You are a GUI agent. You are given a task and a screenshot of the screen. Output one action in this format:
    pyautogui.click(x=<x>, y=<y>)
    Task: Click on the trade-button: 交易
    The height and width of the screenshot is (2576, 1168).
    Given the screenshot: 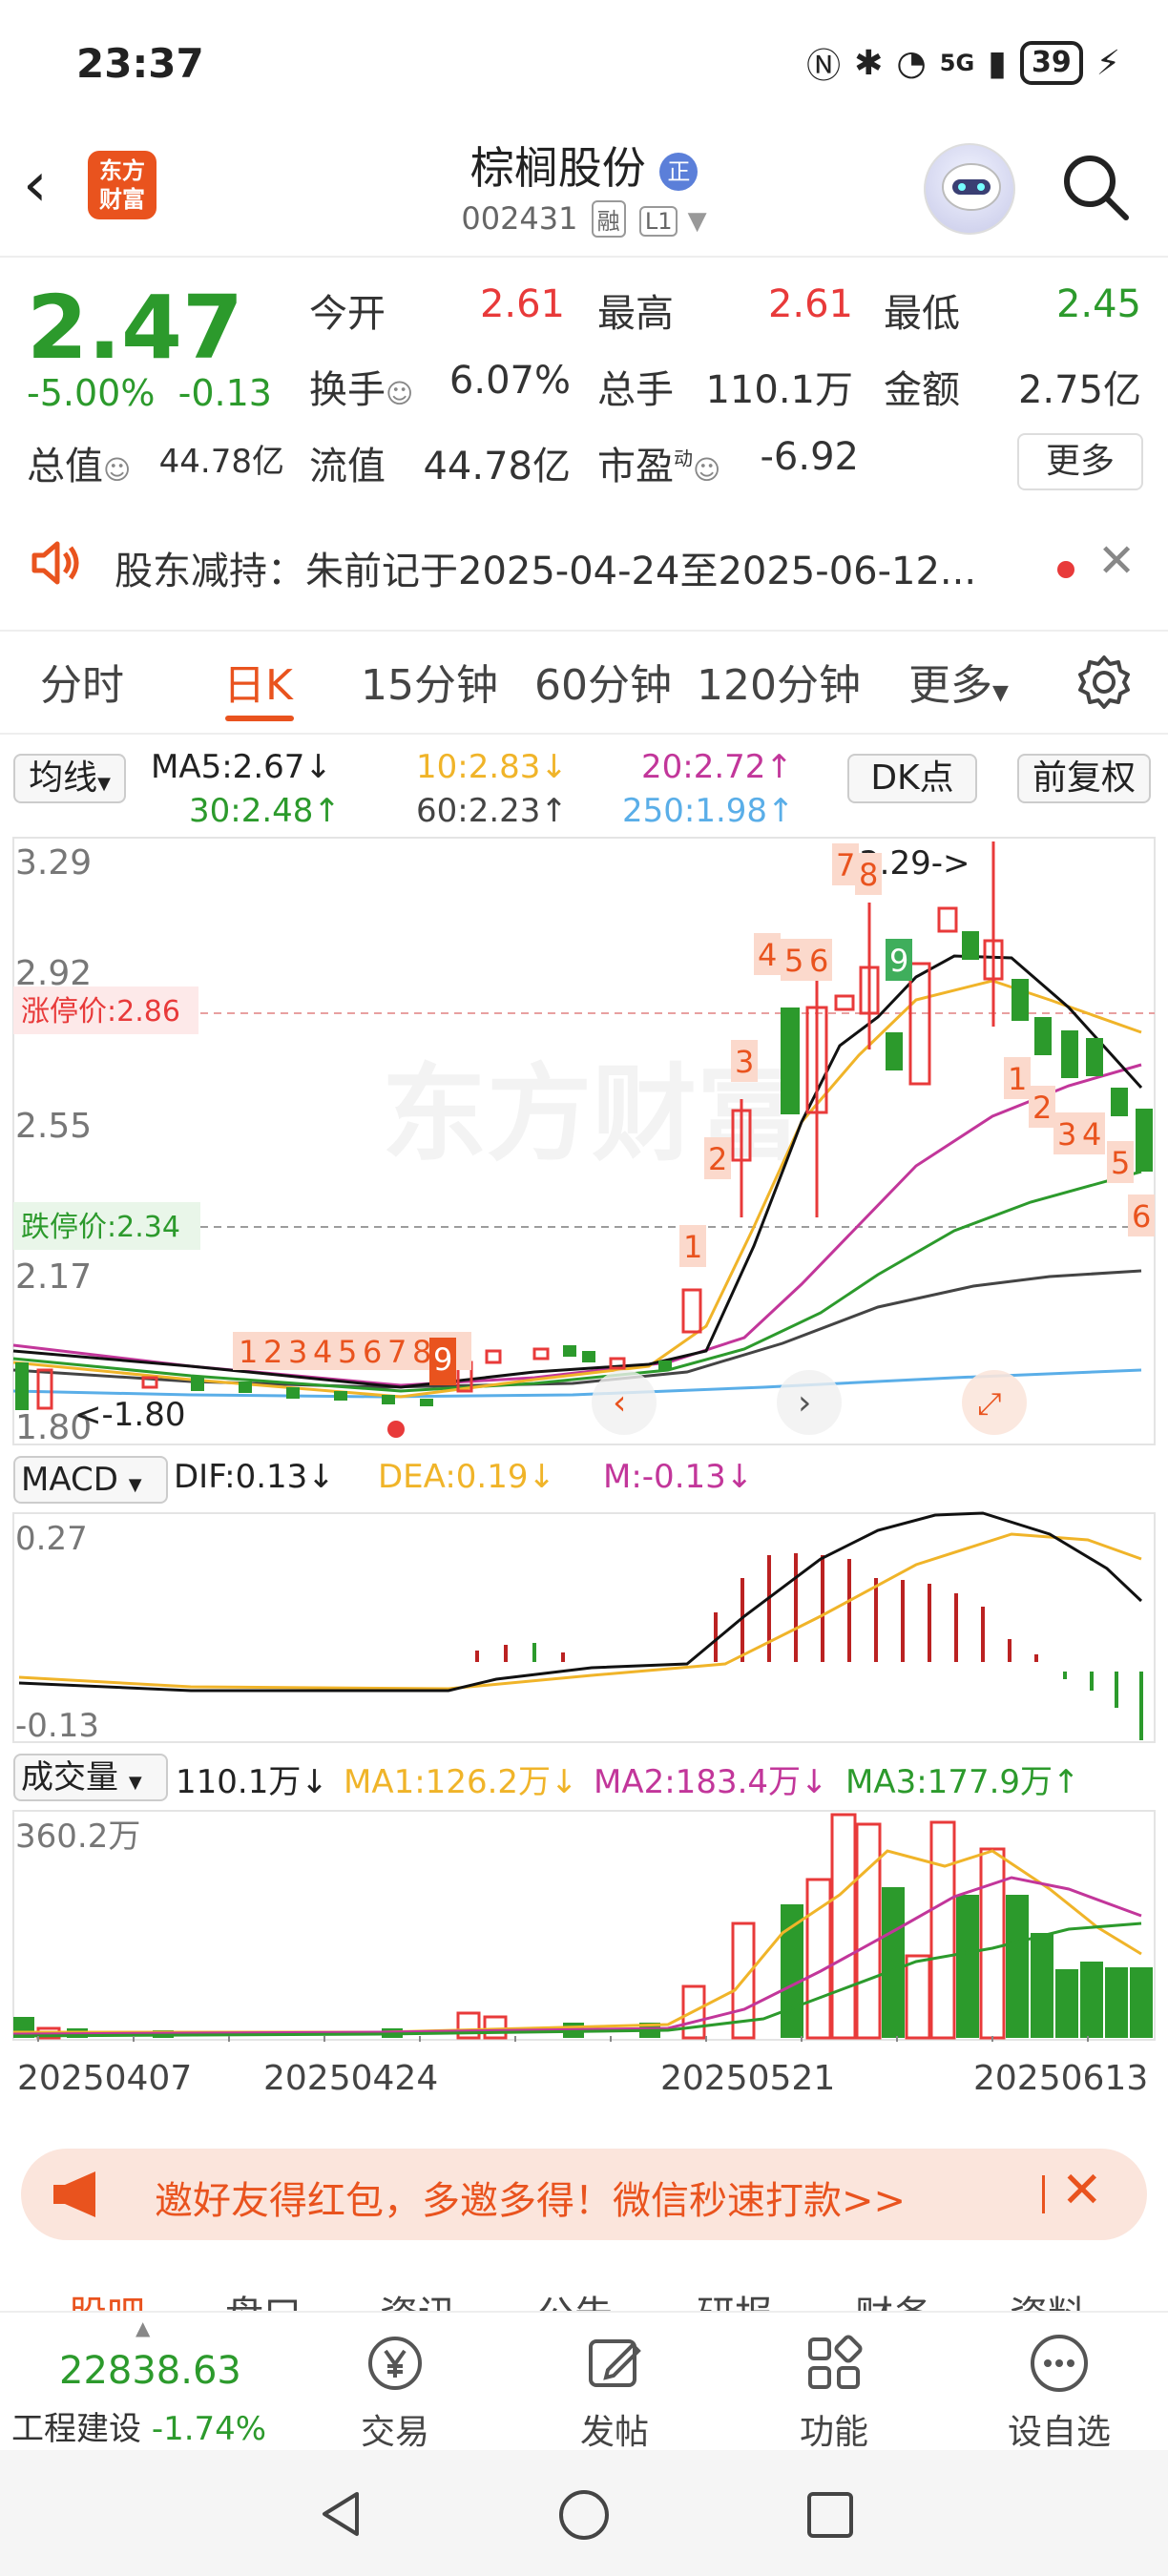 What is the action you would take?
    pyautogui.click(x=395, y=2392)
    